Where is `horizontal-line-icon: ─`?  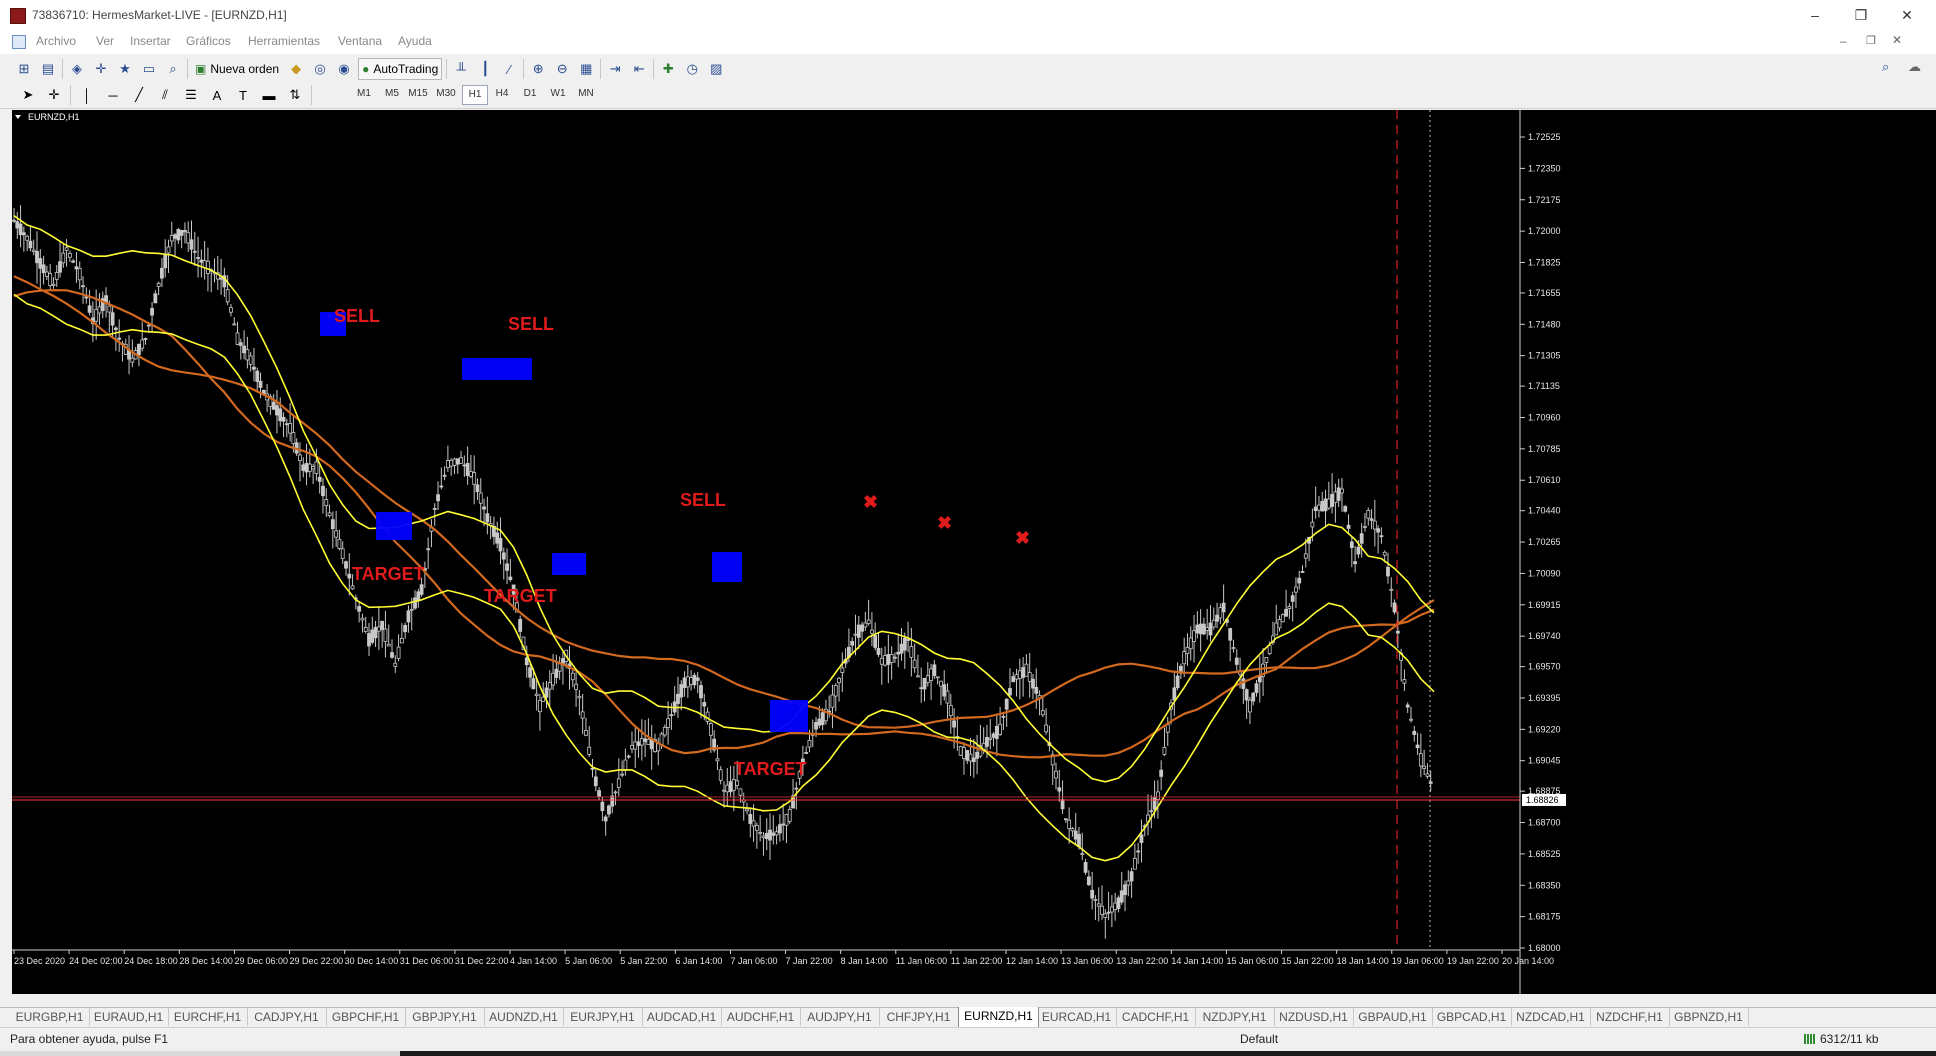 horizontal-line-icon: ─ is located at coordinates (113, 95).